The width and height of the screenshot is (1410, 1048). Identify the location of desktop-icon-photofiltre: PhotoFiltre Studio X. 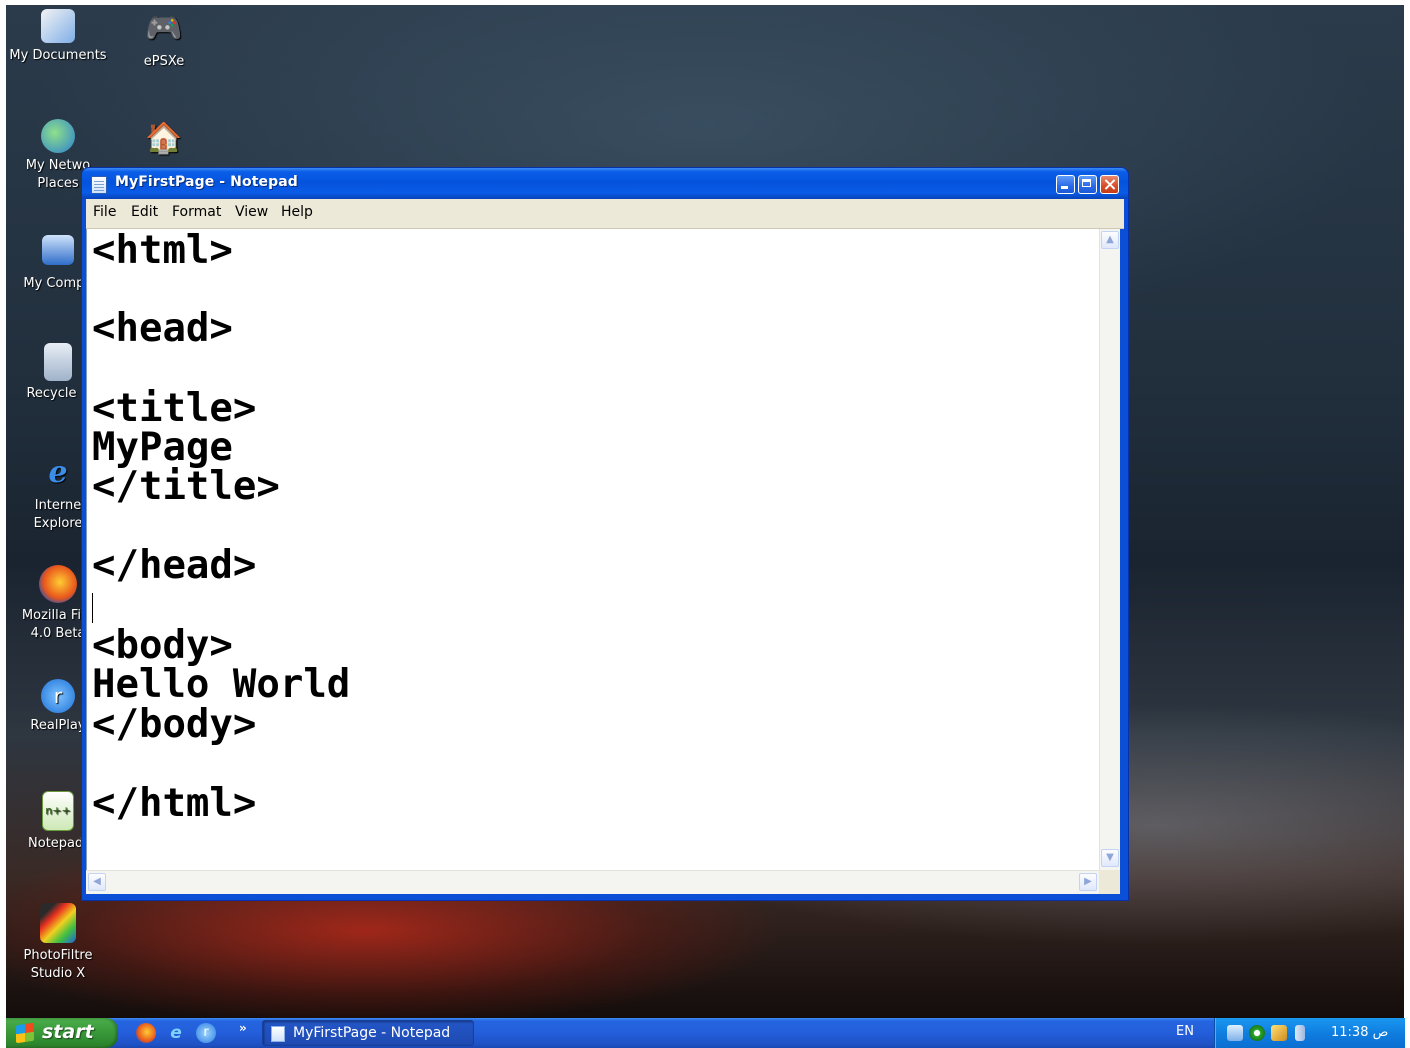
(58, 943).